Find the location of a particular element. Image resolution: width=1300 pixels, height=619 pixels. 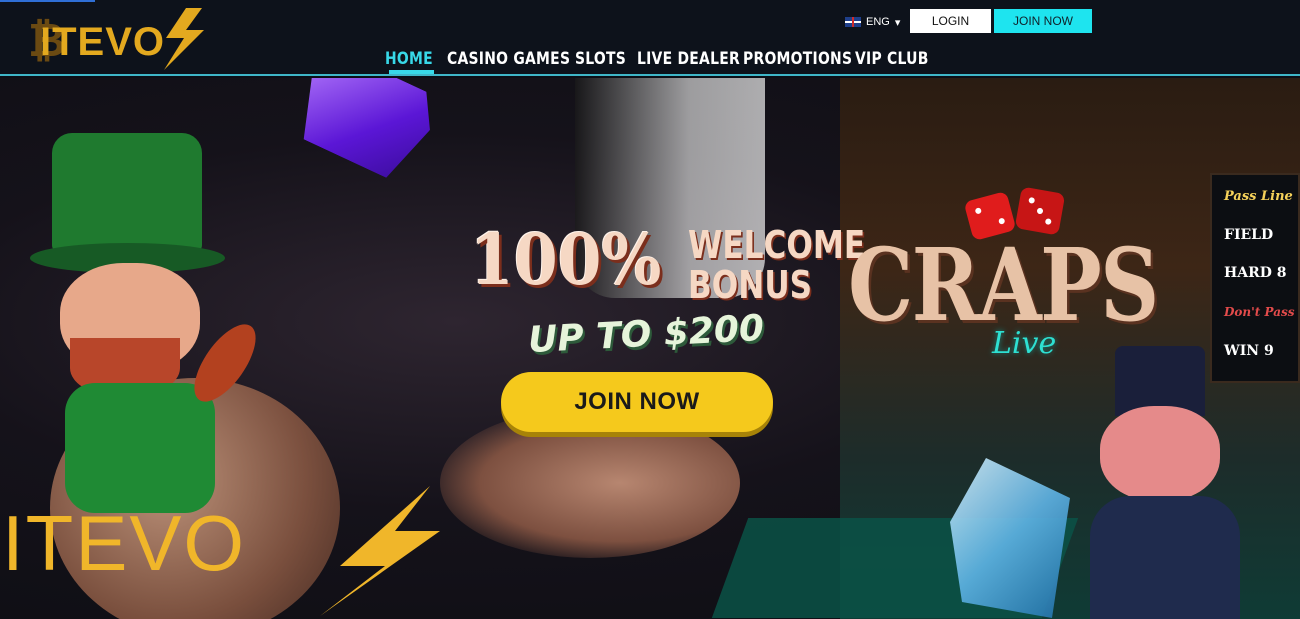

board-row: HARD 8 is located at coordinates (1255, 273).